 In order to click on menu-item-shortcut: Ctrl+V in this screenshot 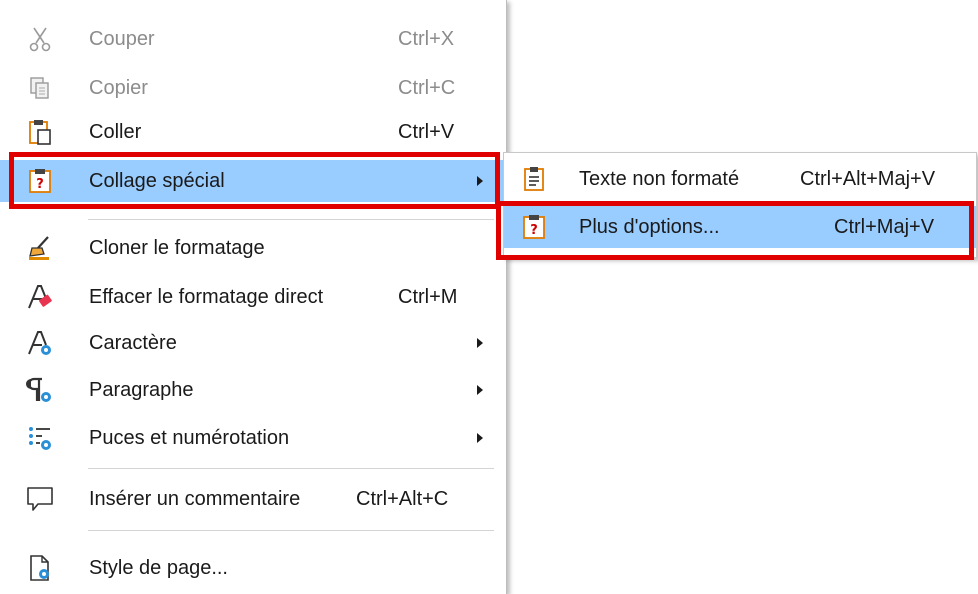, I will do `click(426, 132)`.